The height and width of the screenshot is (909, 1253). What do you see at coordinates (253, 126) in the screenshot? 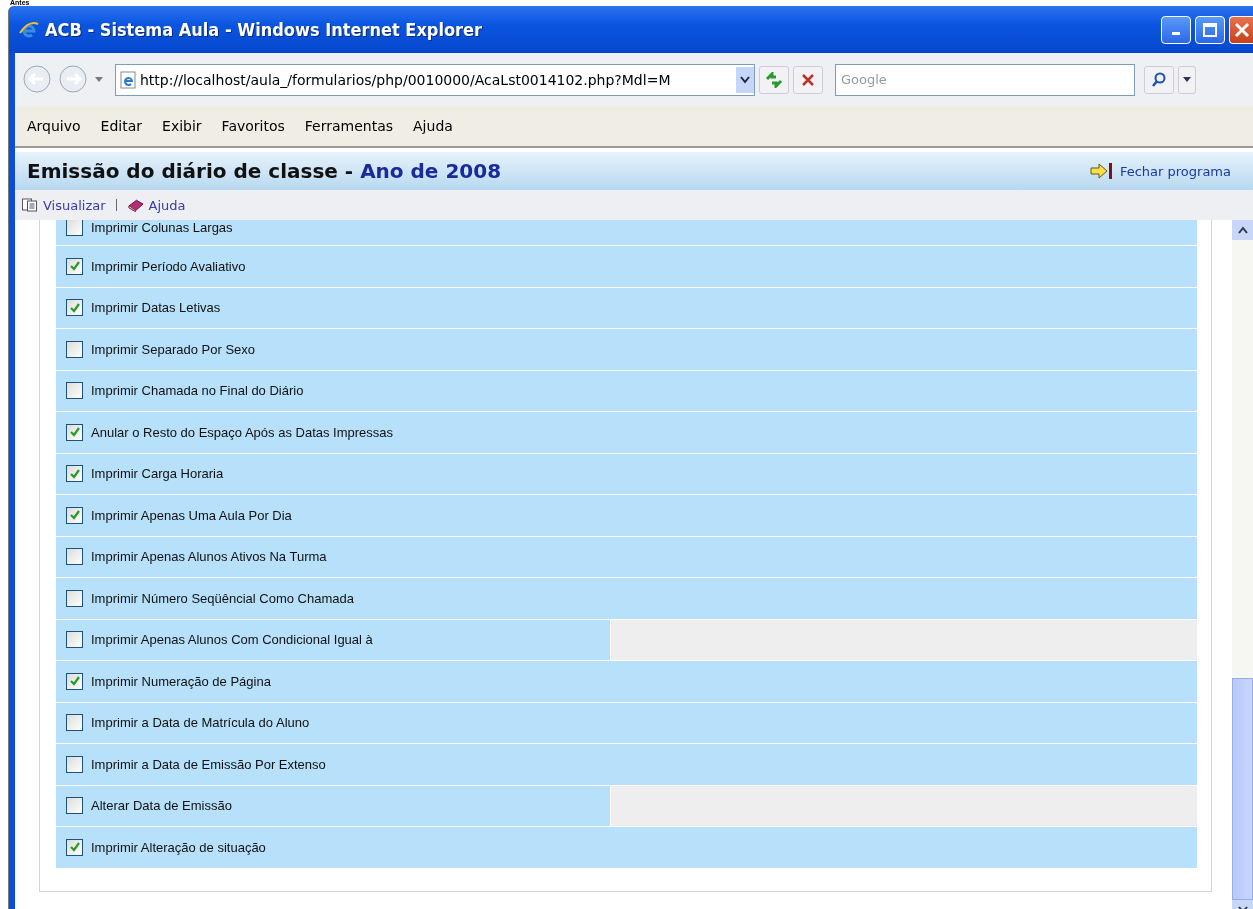
I see `menu-item: Favoritos` at bounding box center [253, 126].